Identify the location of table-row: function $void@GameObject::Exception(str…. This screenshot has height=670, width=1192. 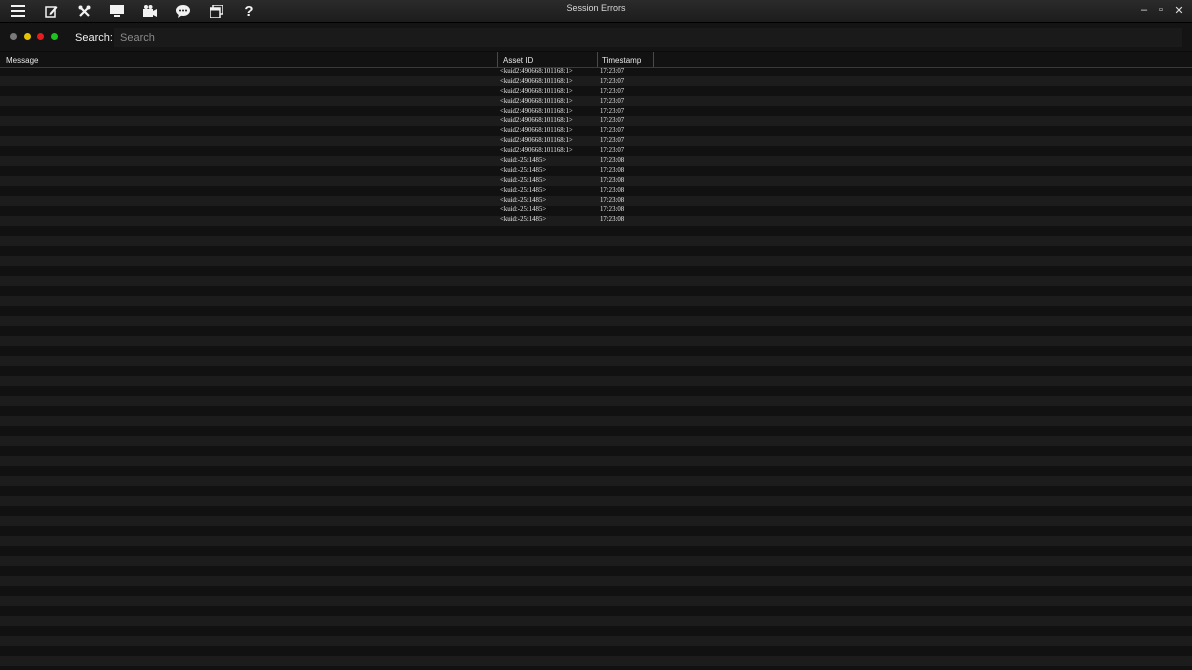
(596, 202).